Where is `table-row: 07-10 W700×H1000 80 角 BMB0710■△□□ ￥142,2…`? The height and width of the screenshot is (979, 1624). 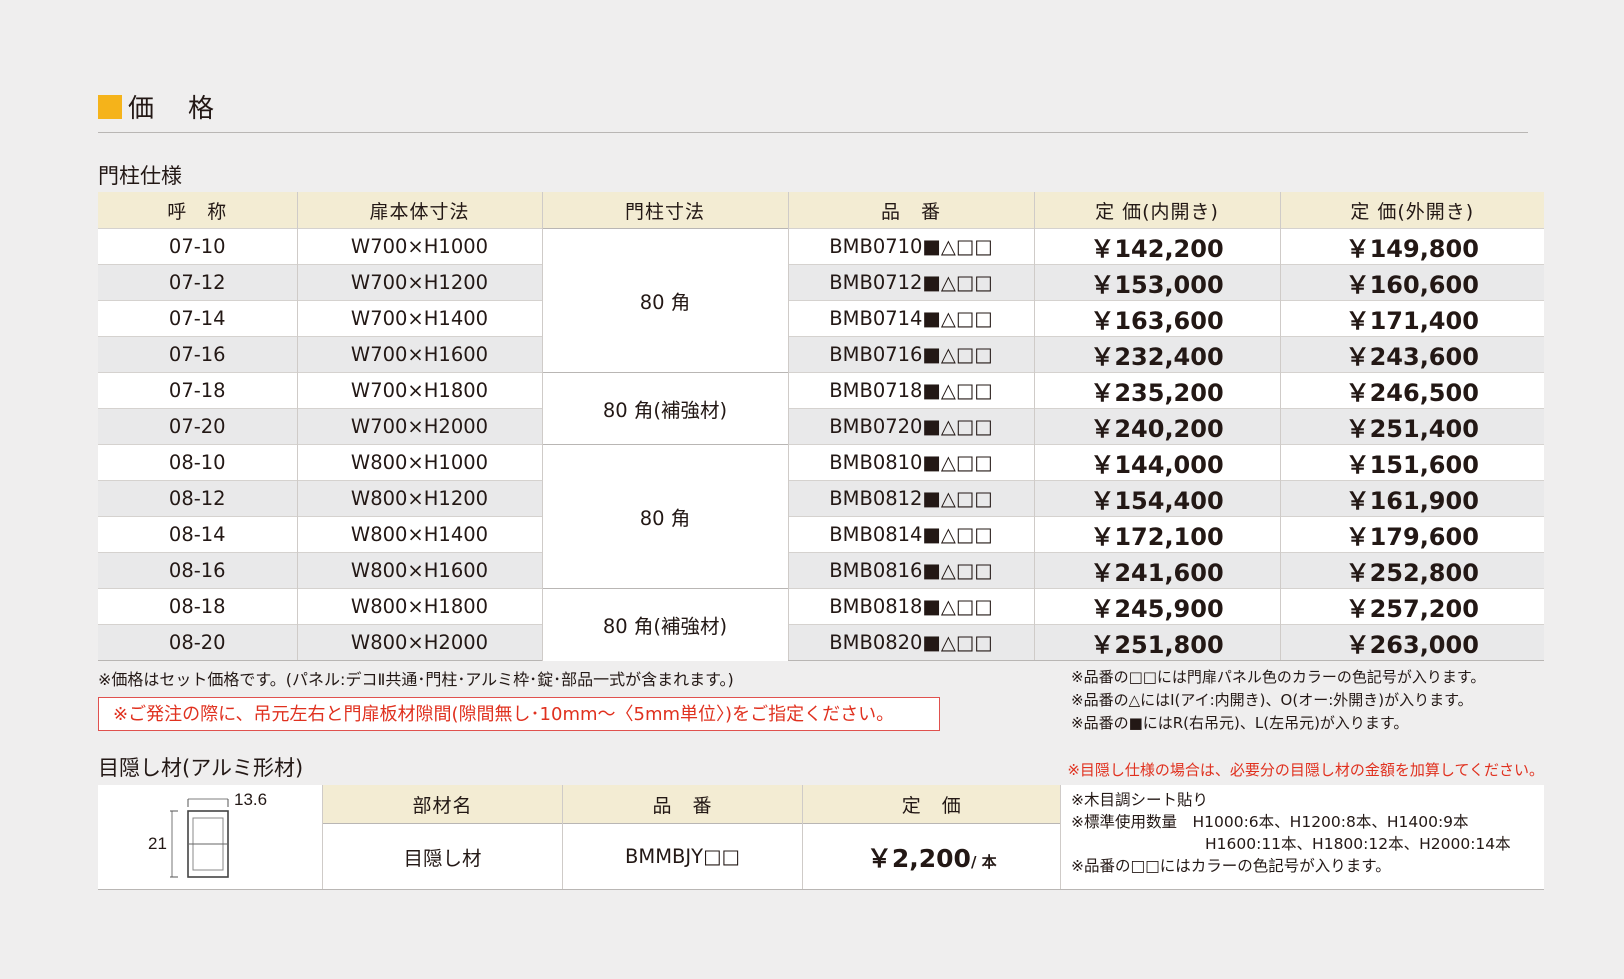
table-row: 07-10 W700×H1000 80 角 BMB0710■△□□ ￥142,2… is located at coordinates (821, 300).